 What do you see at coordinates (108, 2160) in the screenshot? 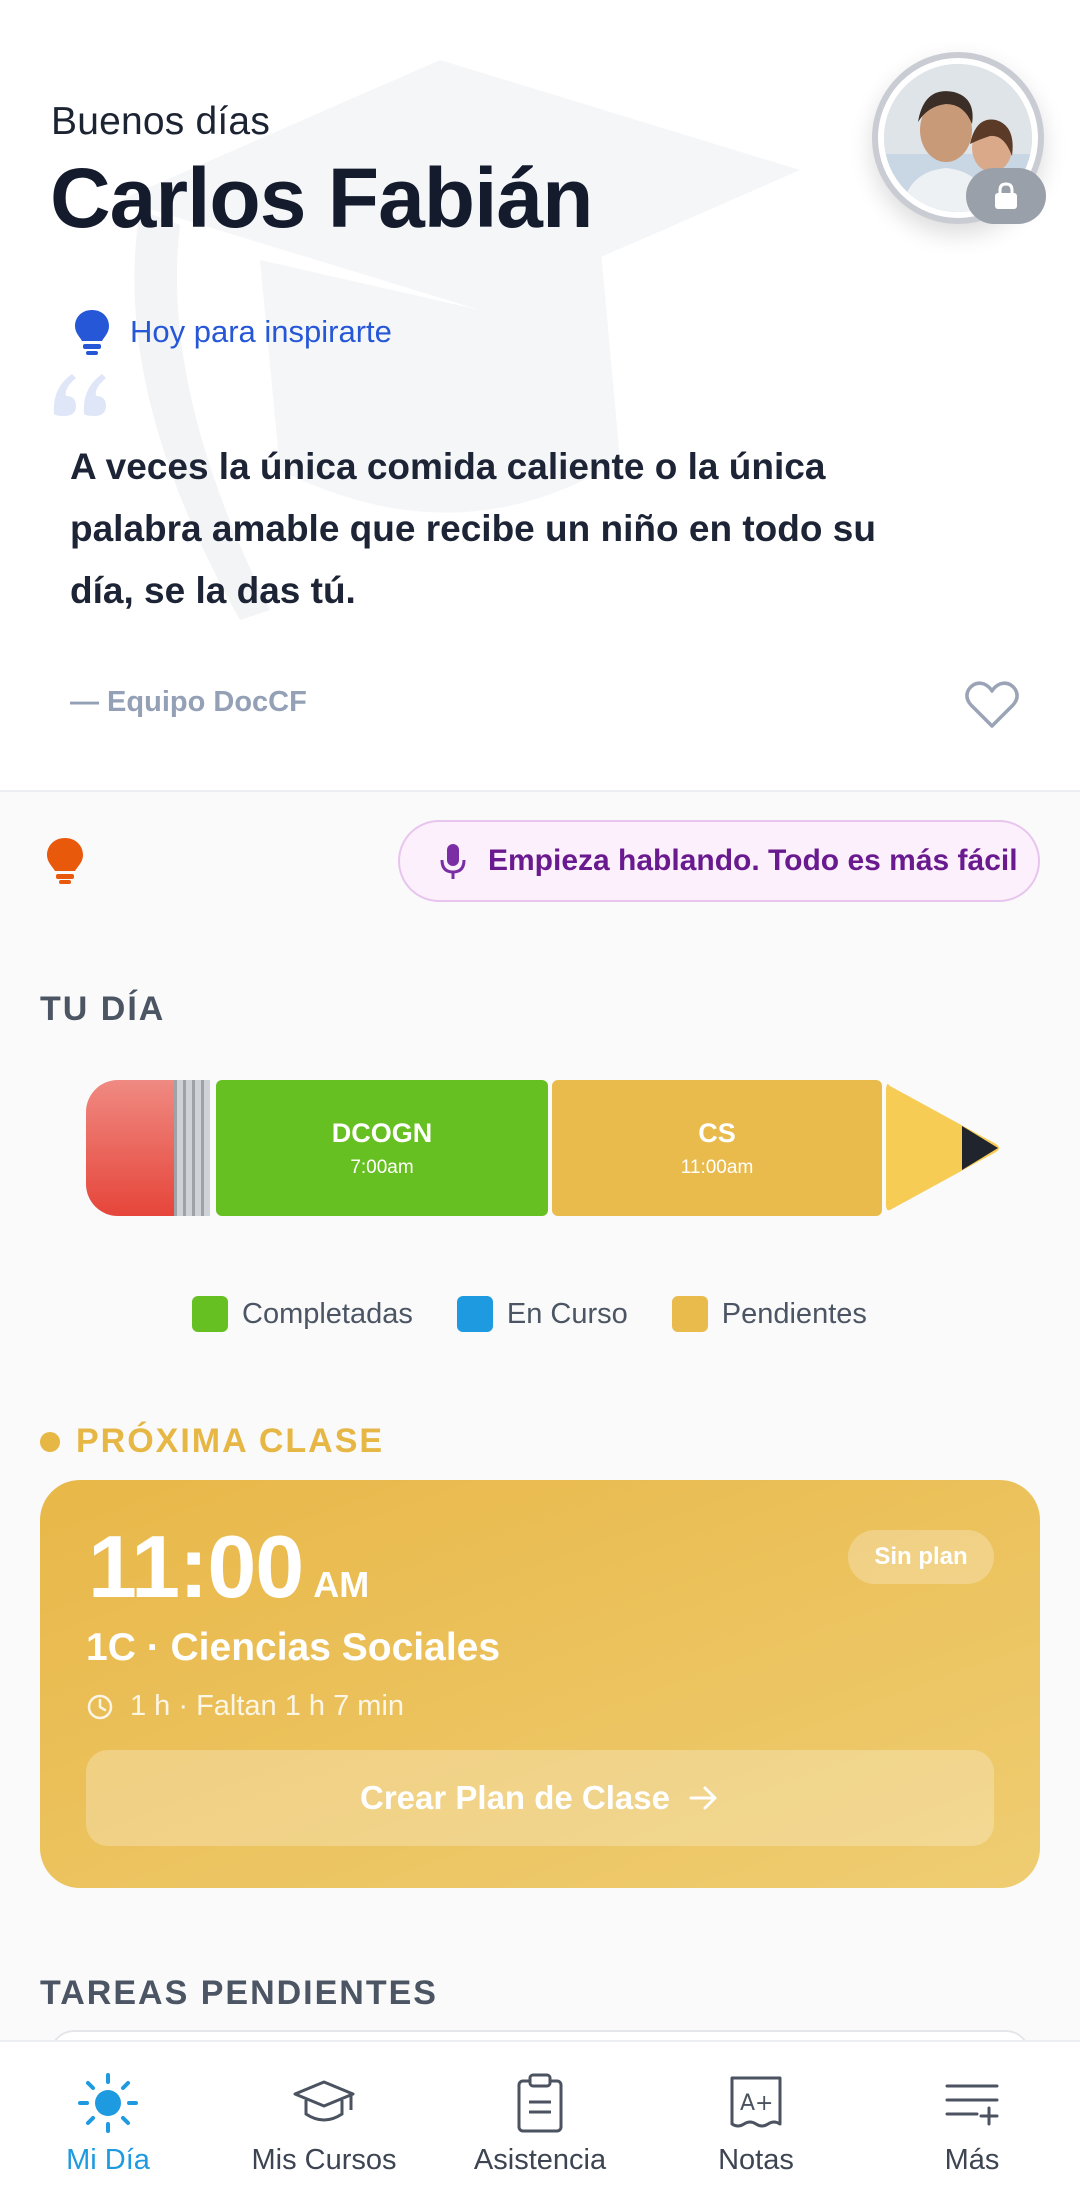
I see `nav-label: Mi Día` at bounding box center [108, 2160].